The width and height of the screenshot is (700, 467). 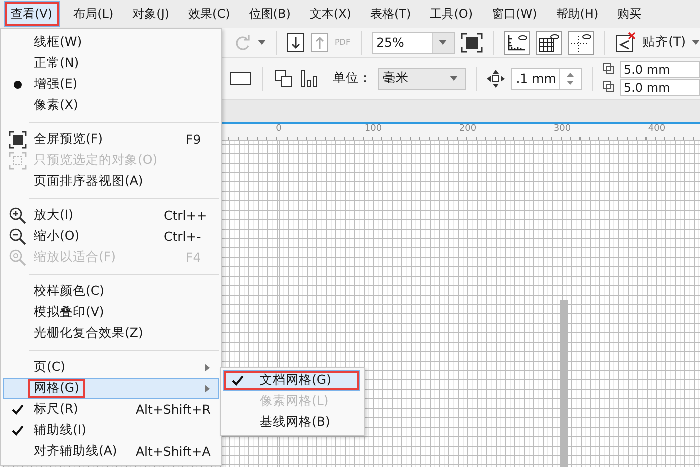 What do you see at coordinates (111, 367) in the screenshot?
I see `menu-item: 页(C)` at bounding box center [111, 367].